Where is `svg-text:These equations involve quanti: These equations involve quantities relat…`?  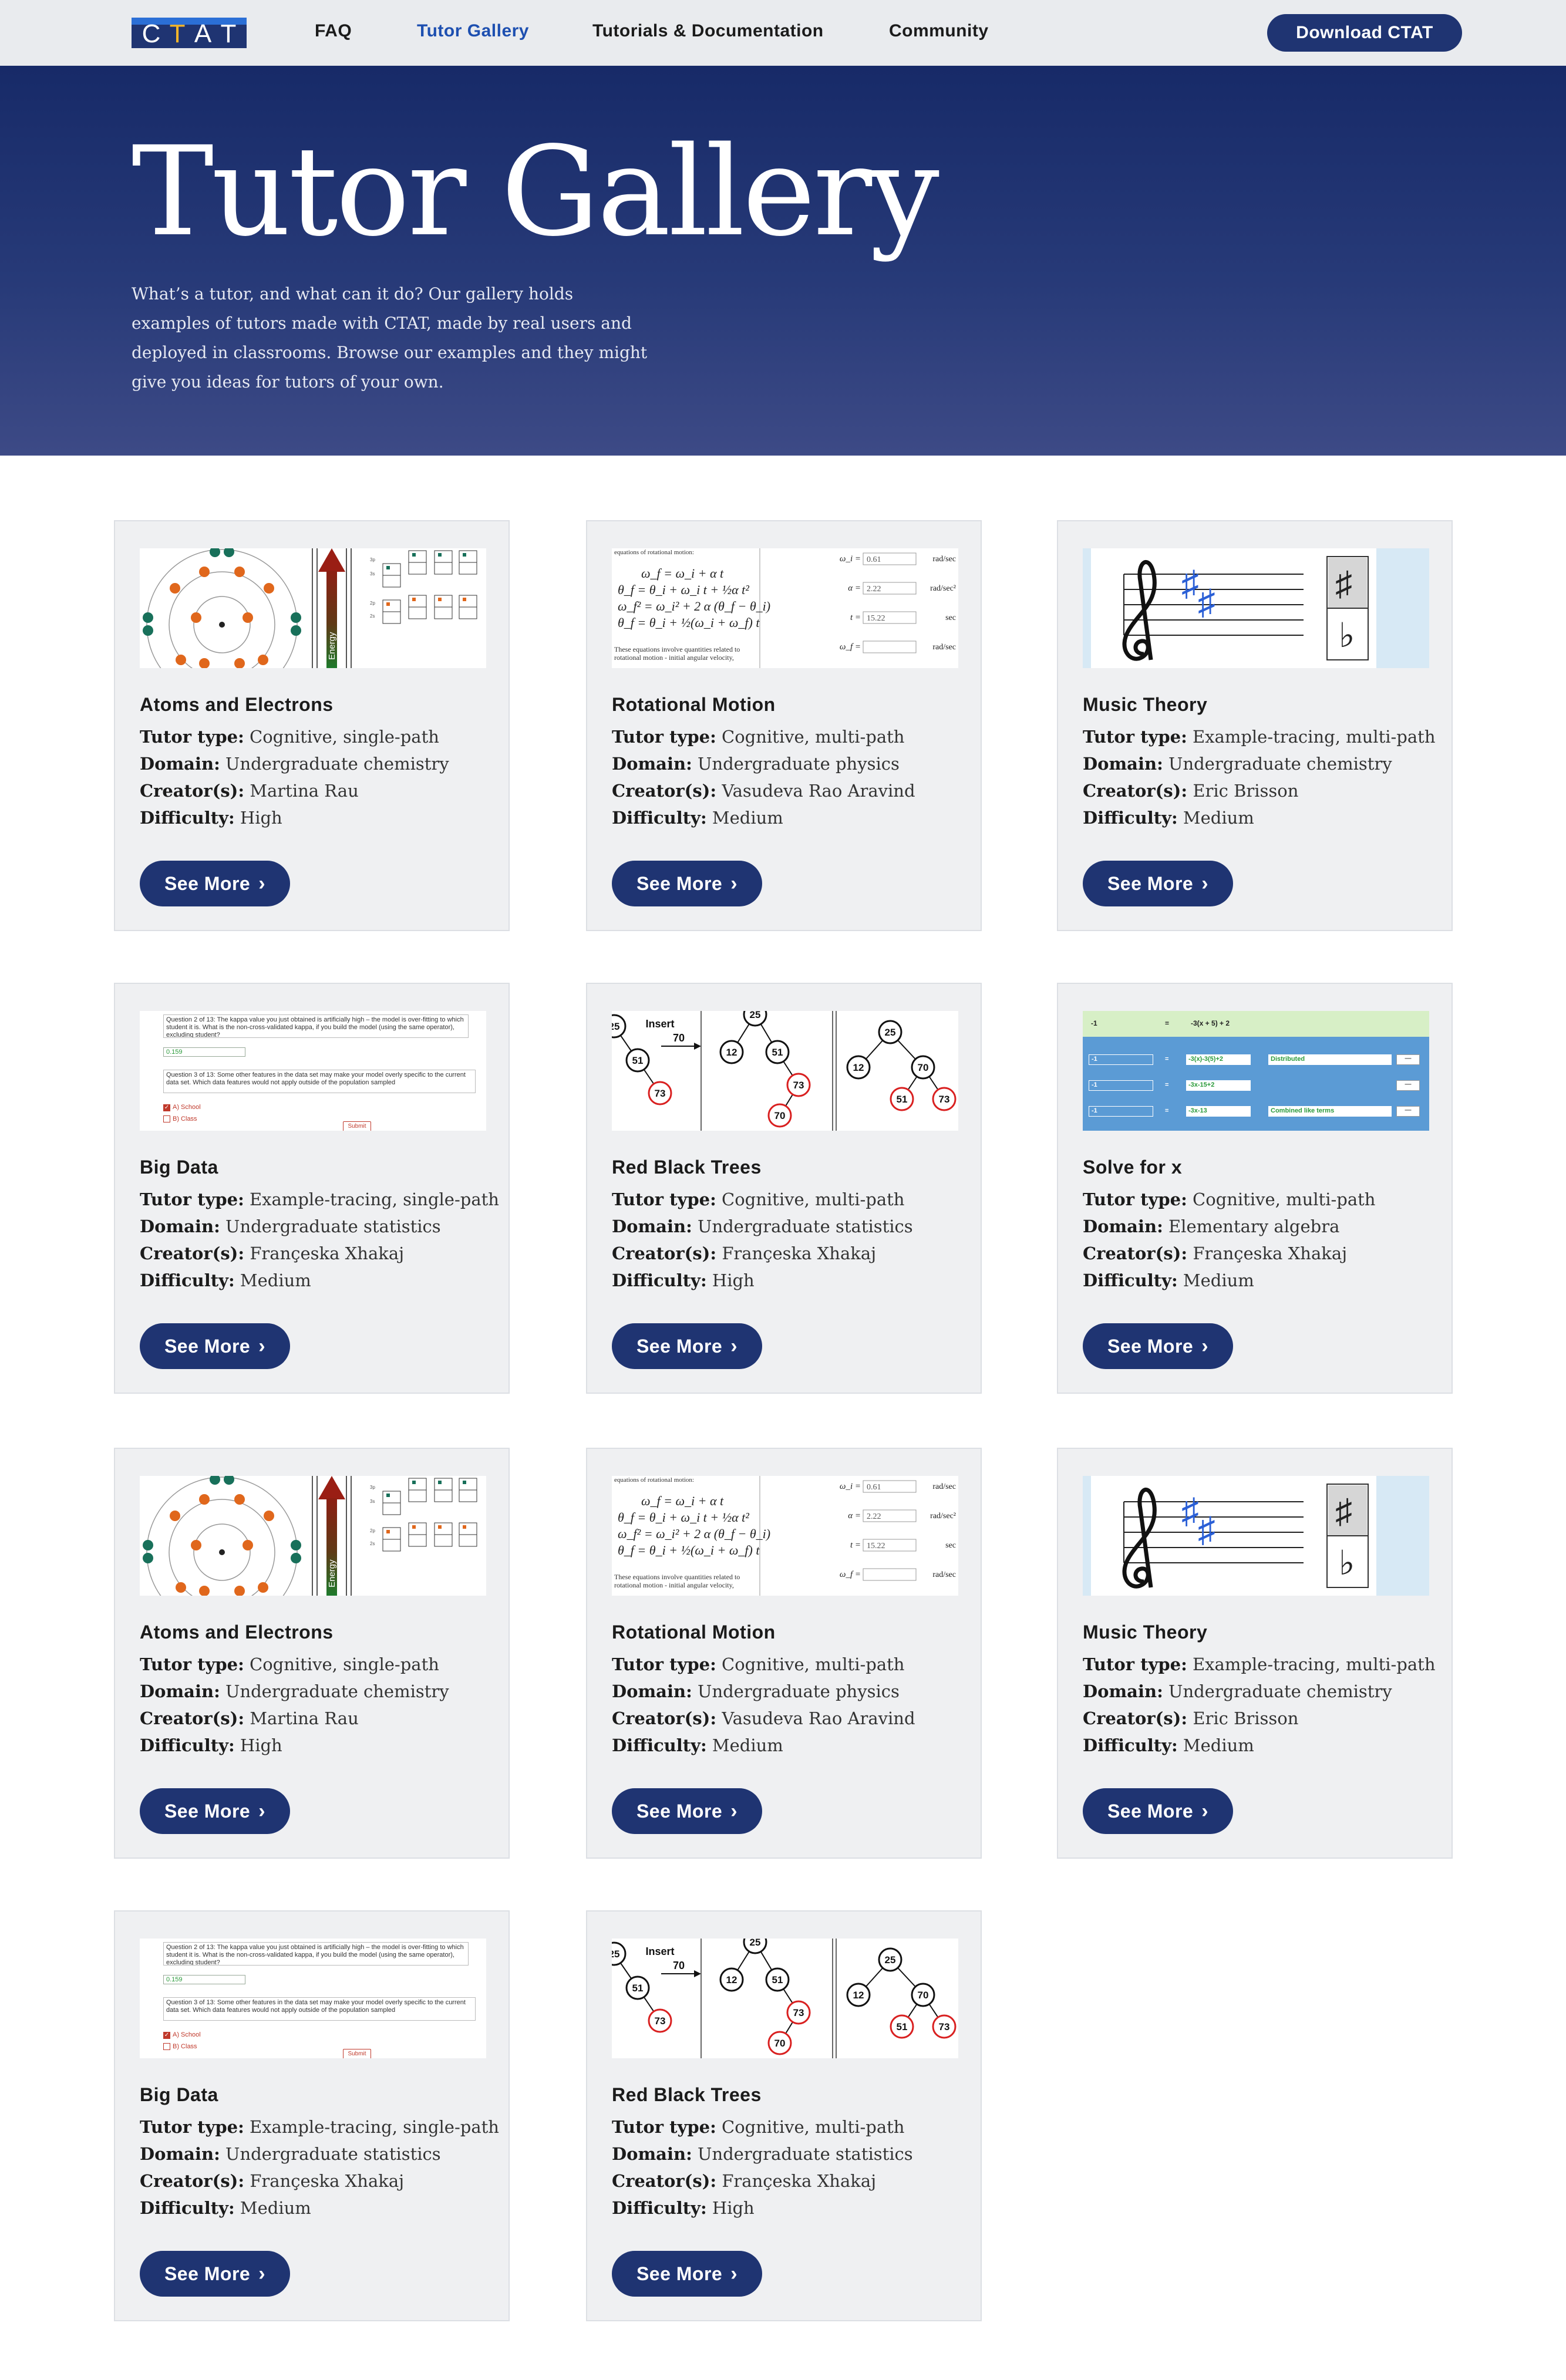 svg-text:These equations involve quanti: These equations involve quantities relat… is located at coordinates (677, 1577).